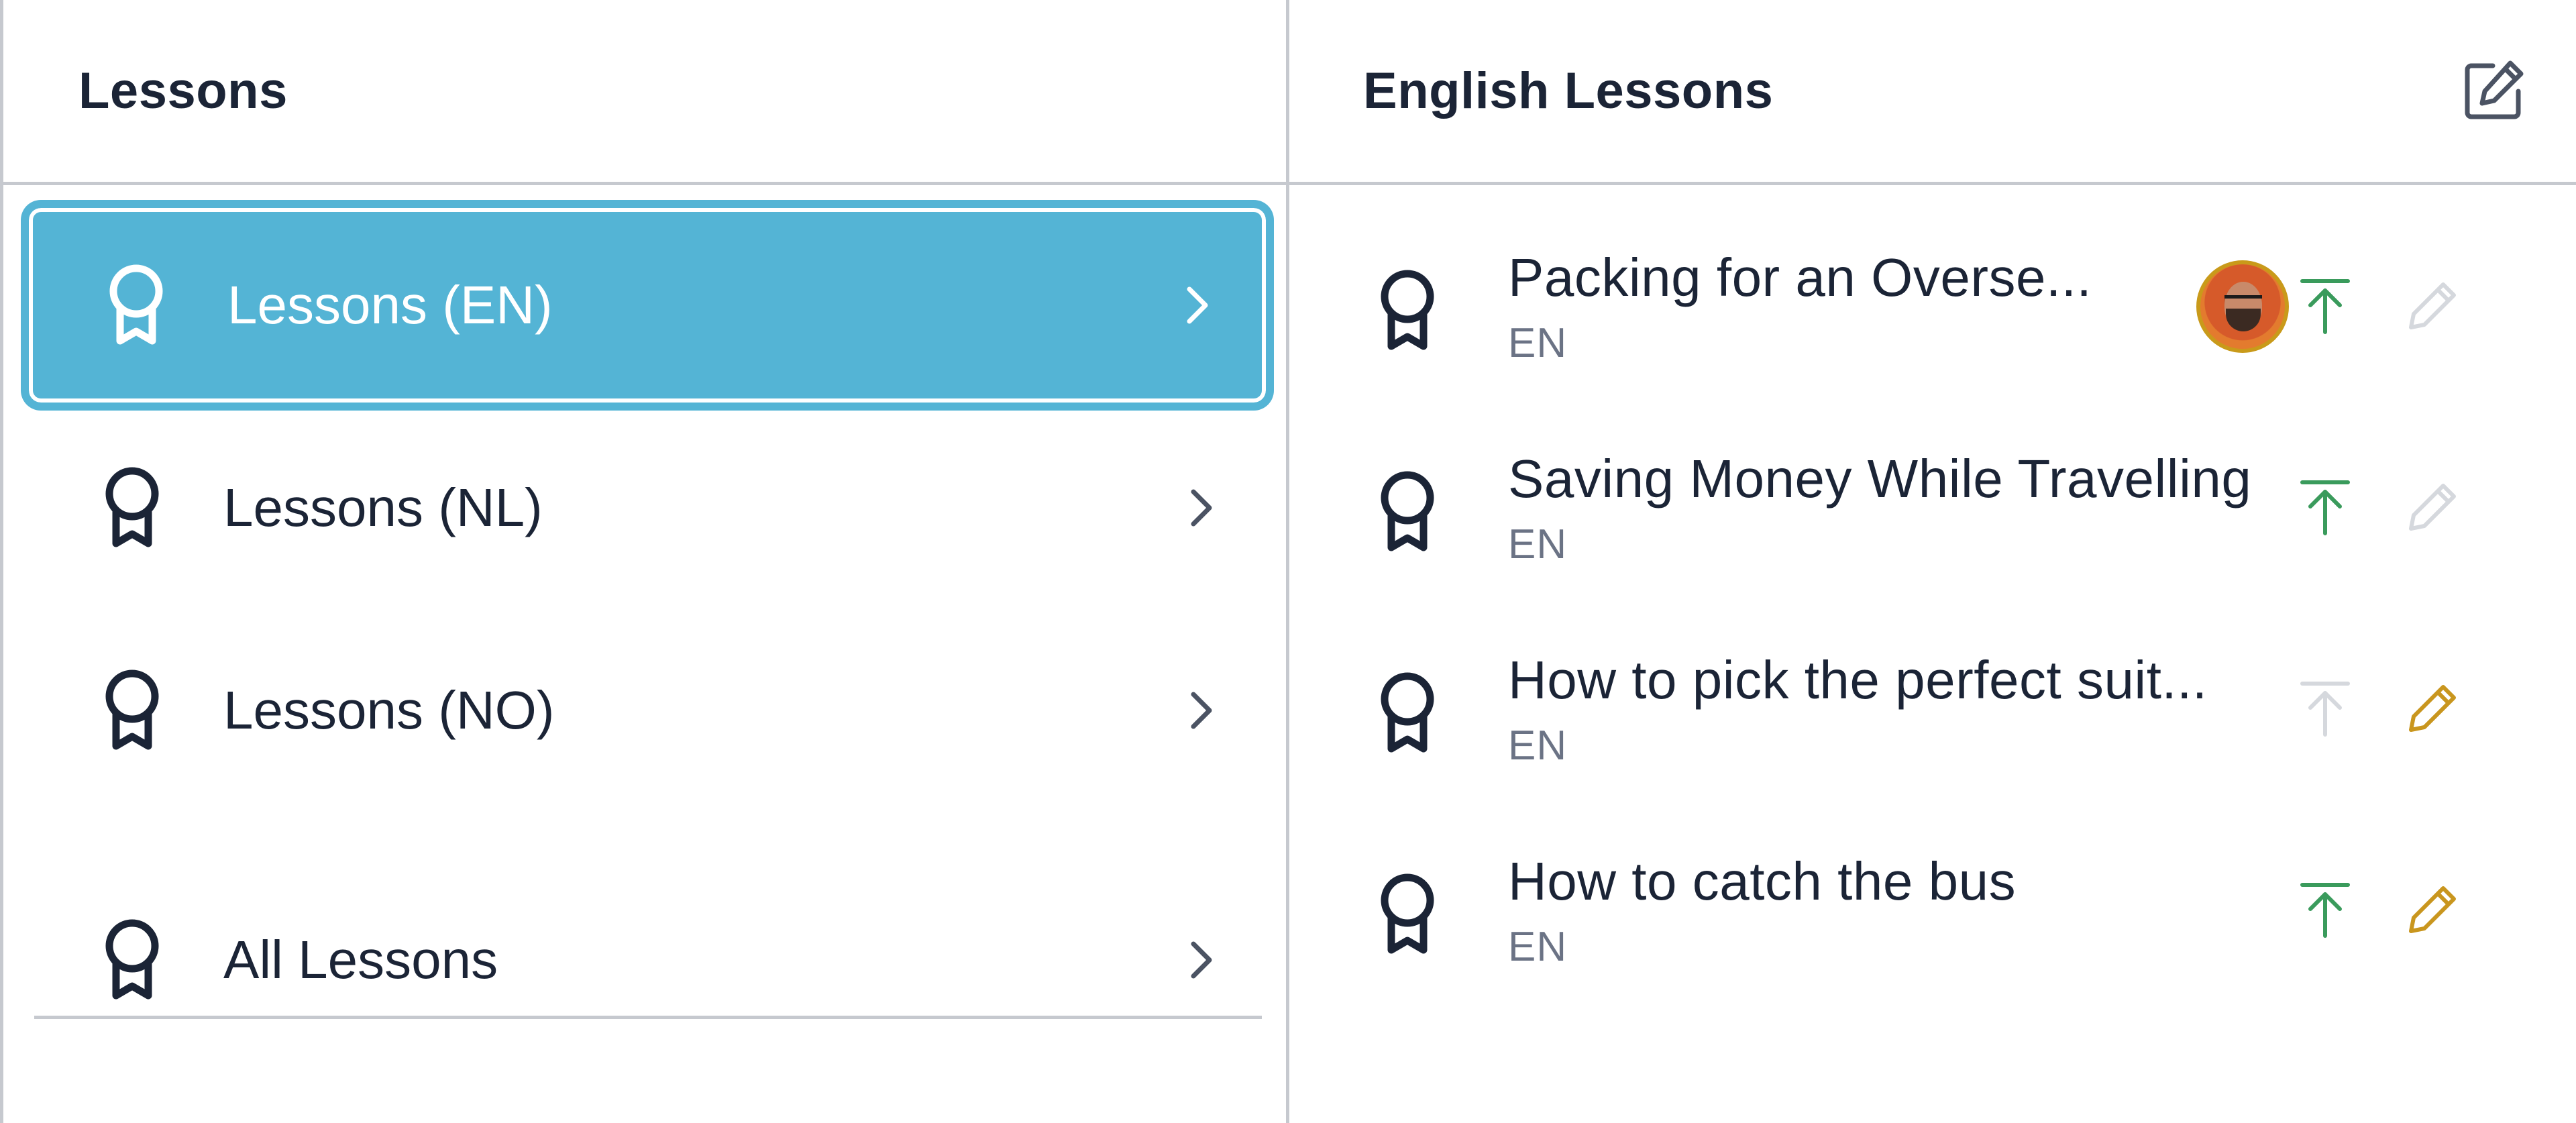  I want to click on lesson-list-title: English Lessons, so click(1568, 90).